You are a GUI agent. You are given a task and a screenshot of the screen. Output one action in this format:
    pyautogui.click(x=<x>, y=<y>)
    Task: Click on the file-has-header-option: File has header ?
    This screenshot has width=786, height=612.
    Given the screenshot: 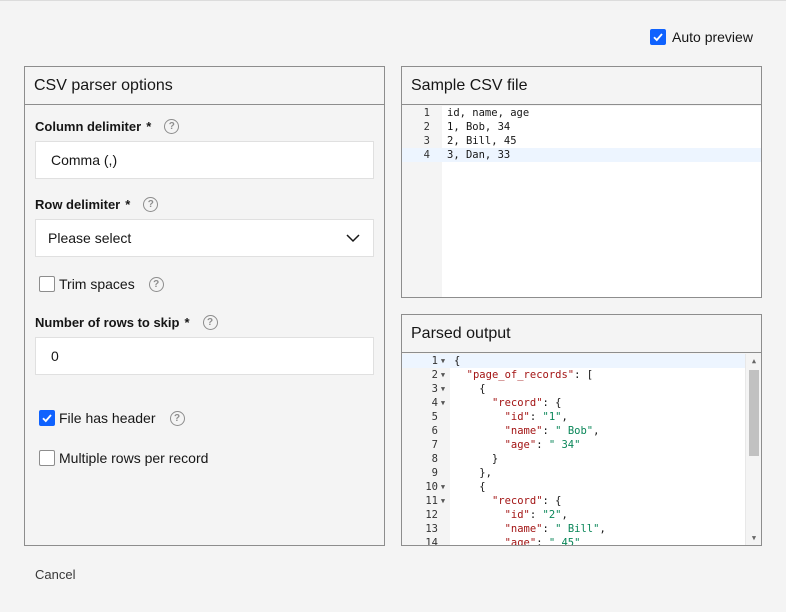 What is the action you would take?
    pyautogui.click(x=112, y=418)
    